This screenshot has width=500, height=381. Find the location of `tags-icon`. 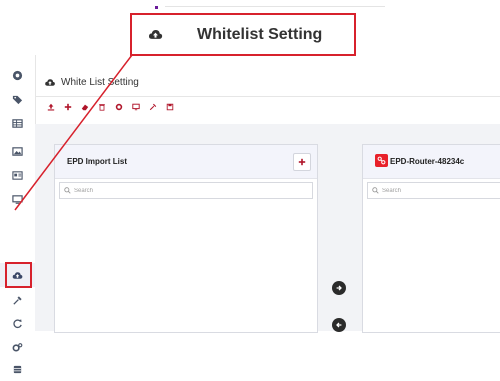

tags-icon is located at coordinates (17, 99).